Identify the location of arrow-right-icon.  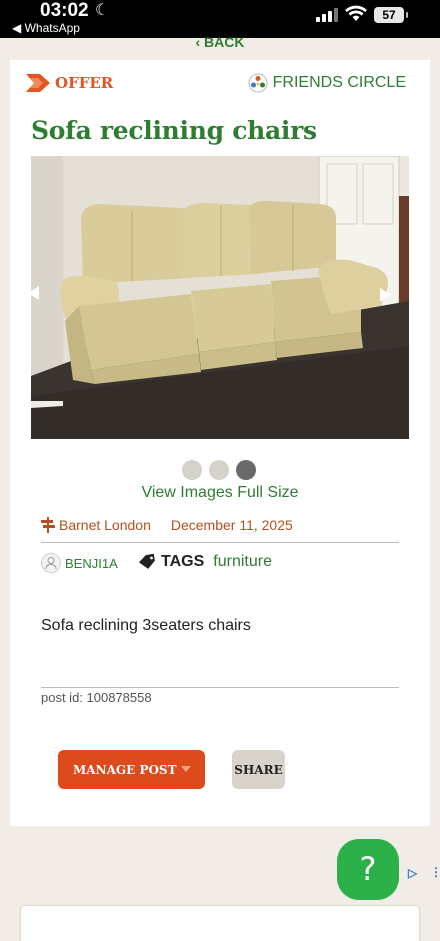
(385, 295).